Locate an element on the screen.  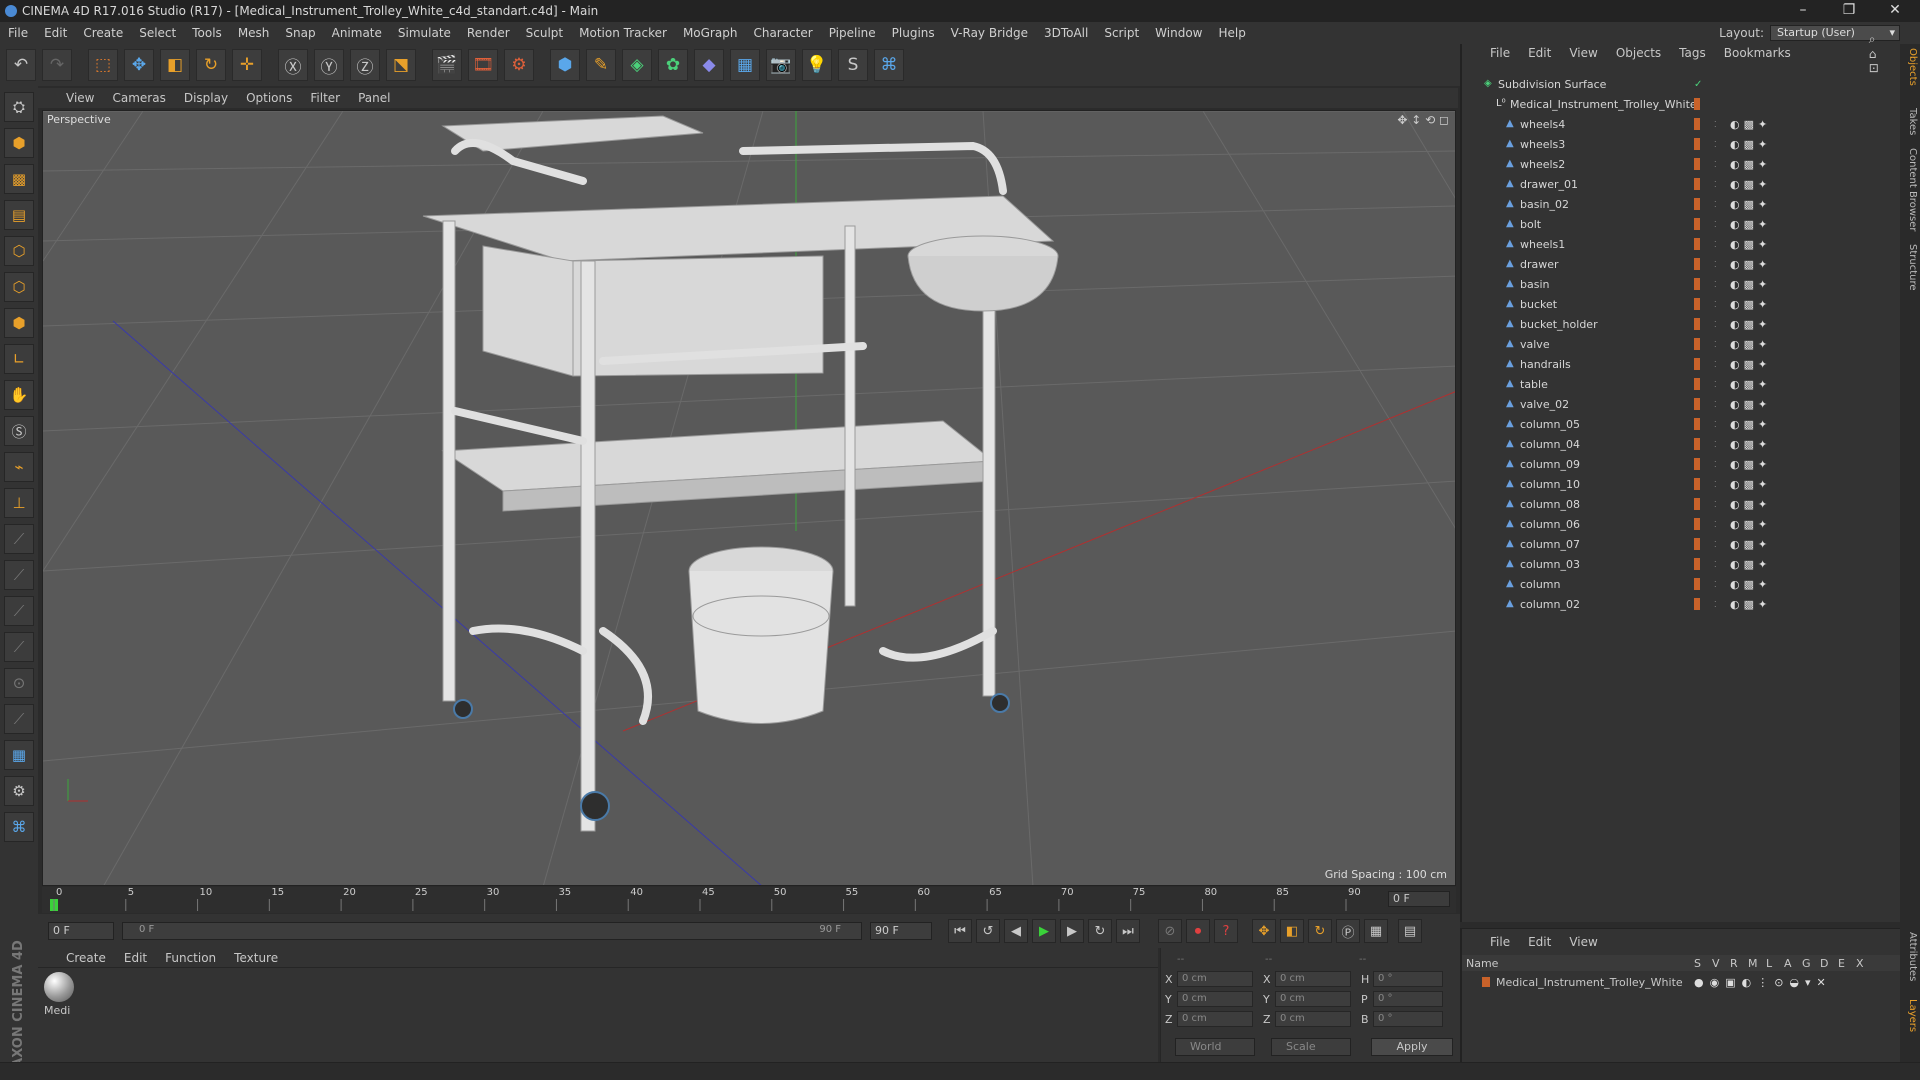
next-frame-icon: ▶ is located at coordinates (1072, 931).